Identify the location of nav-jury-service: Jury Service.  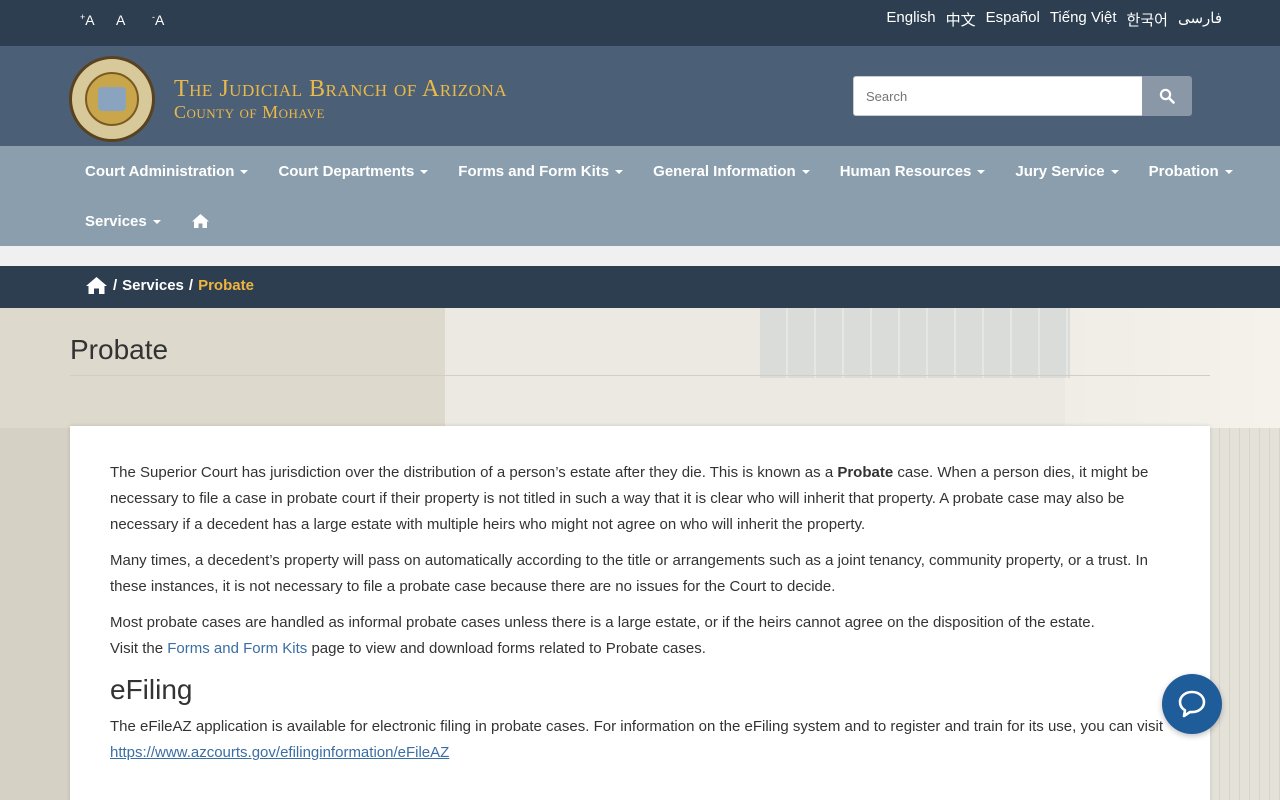
(1066, 171).